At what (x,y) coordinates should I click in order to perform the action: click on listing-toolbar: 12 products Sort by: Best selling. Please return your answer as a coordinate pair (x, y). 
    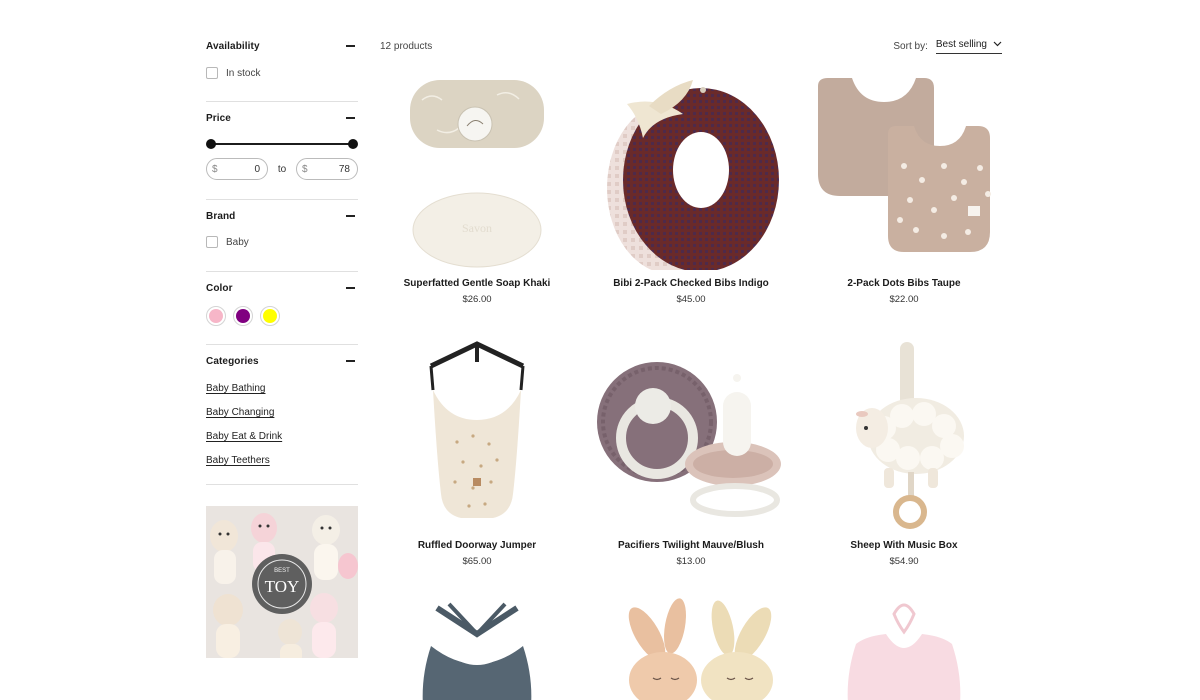
    Looking at the image, I should click on (691, 46).